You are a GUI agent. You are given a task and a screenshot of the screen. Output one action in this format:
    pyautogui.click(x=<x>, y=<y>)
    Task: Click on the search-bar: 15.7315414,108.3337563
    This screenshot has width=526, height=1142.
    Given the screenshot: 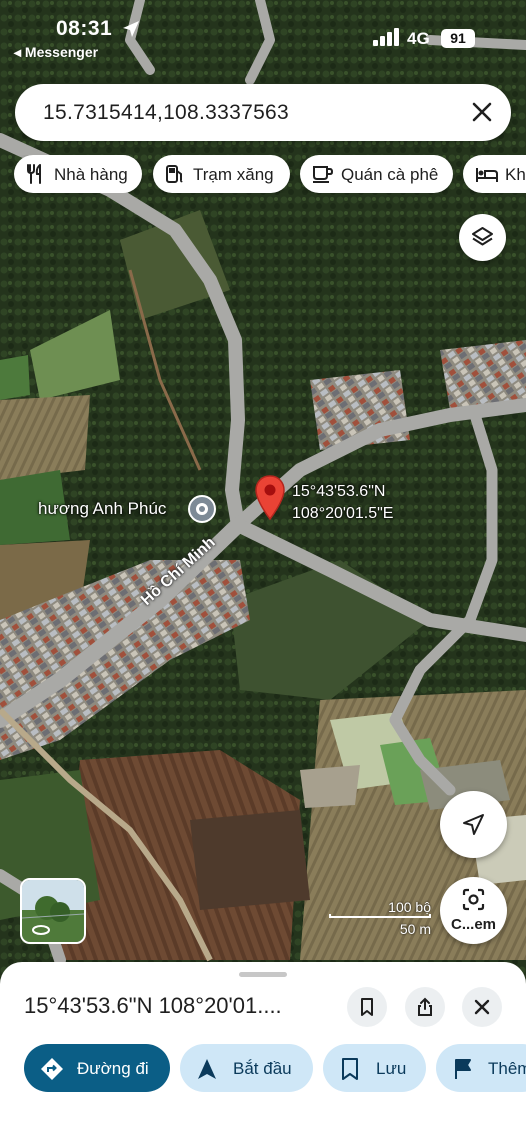 What is the action you would take?
    pyautogui.click(x=263, y=112)
    